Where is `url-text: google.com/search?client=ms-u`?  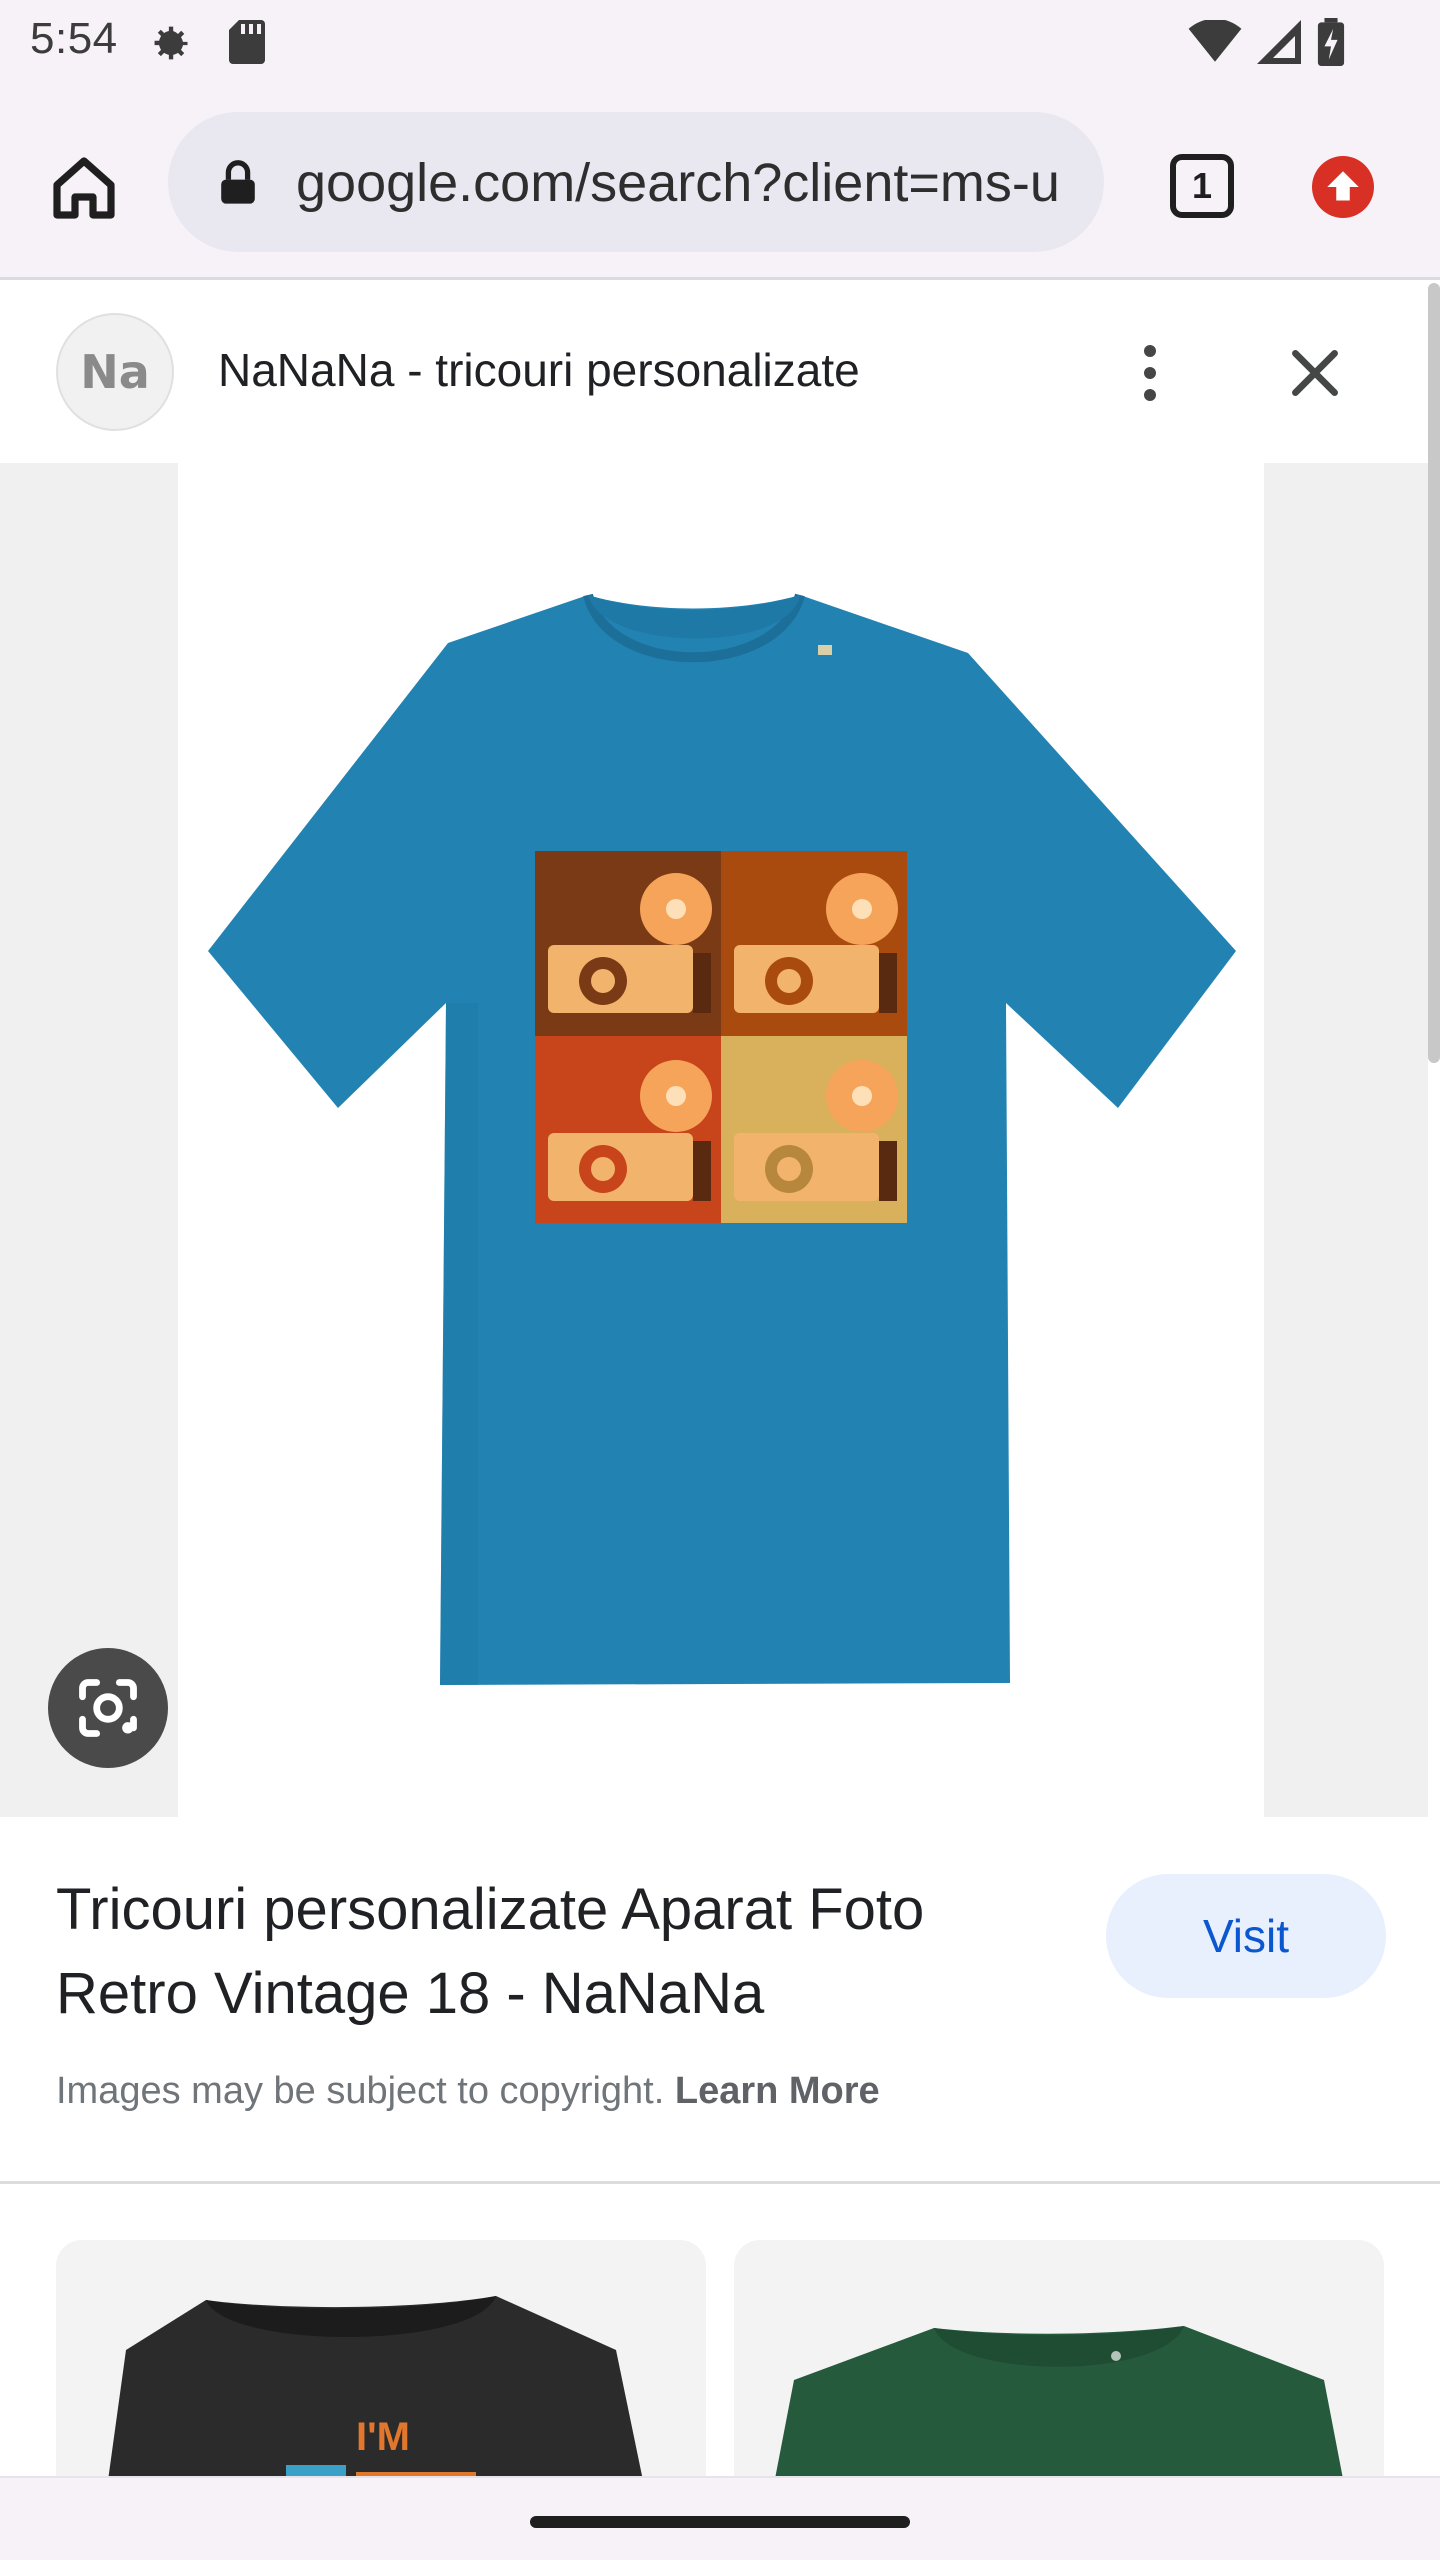 url-text: google.com/search?client=ms-u is located at coordinates (678, 183).